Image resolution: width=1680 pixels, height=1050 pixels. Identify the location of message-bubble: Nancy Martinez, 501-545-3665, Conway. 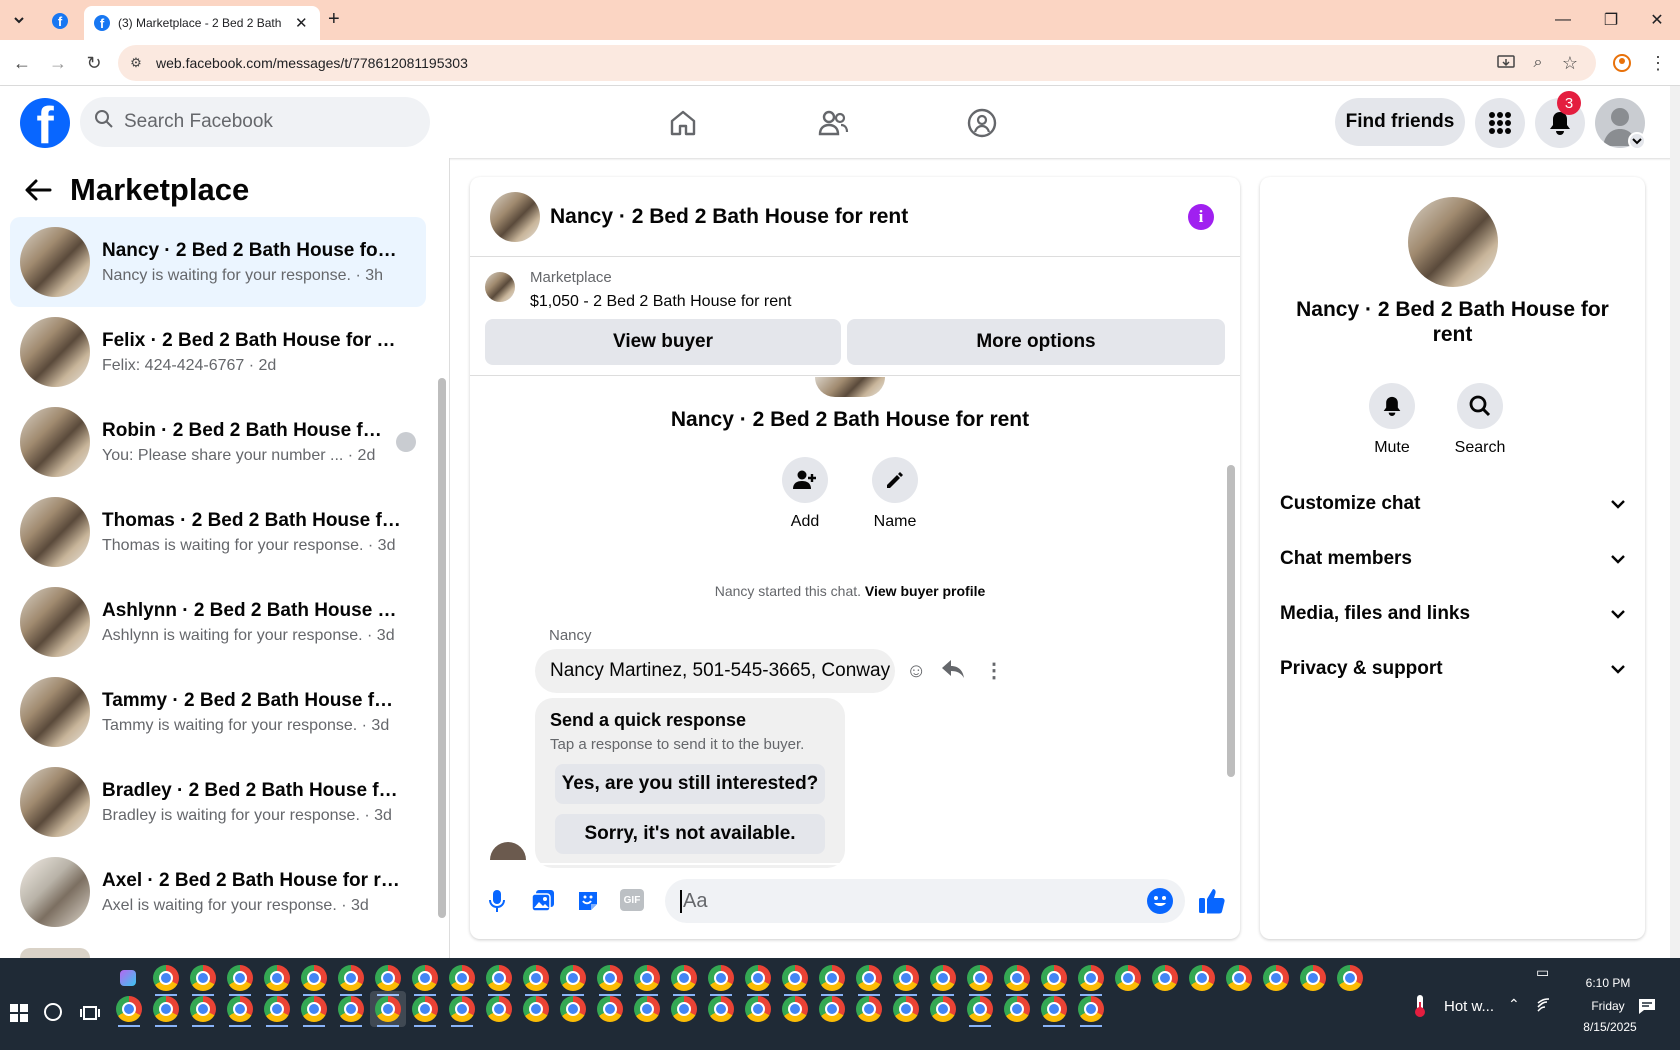
(715, 671).